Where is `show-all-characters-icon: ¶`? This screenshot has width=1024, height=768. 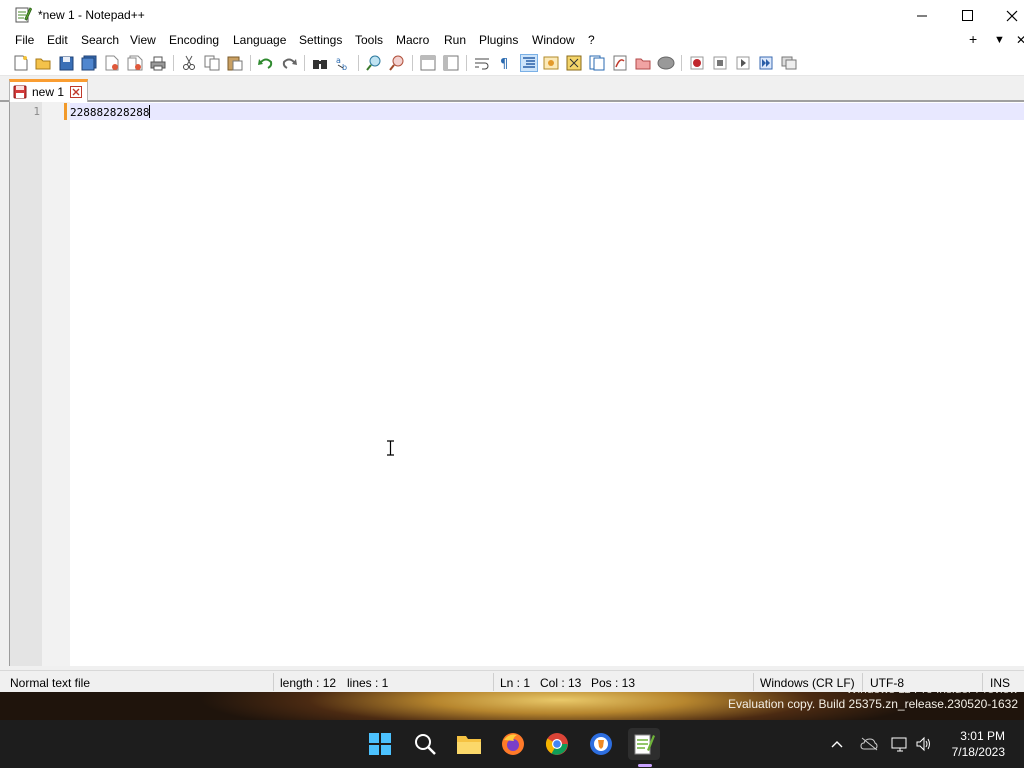 show-all-characters-icon: ¶ is located at coordinates (505, 63).